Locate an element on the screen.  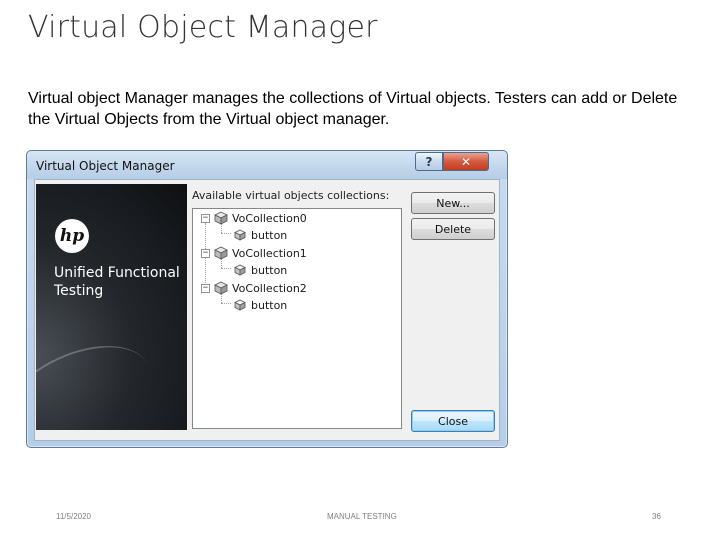
dialog-title: Virtual Object Manager is located at coordinates (105, 166).